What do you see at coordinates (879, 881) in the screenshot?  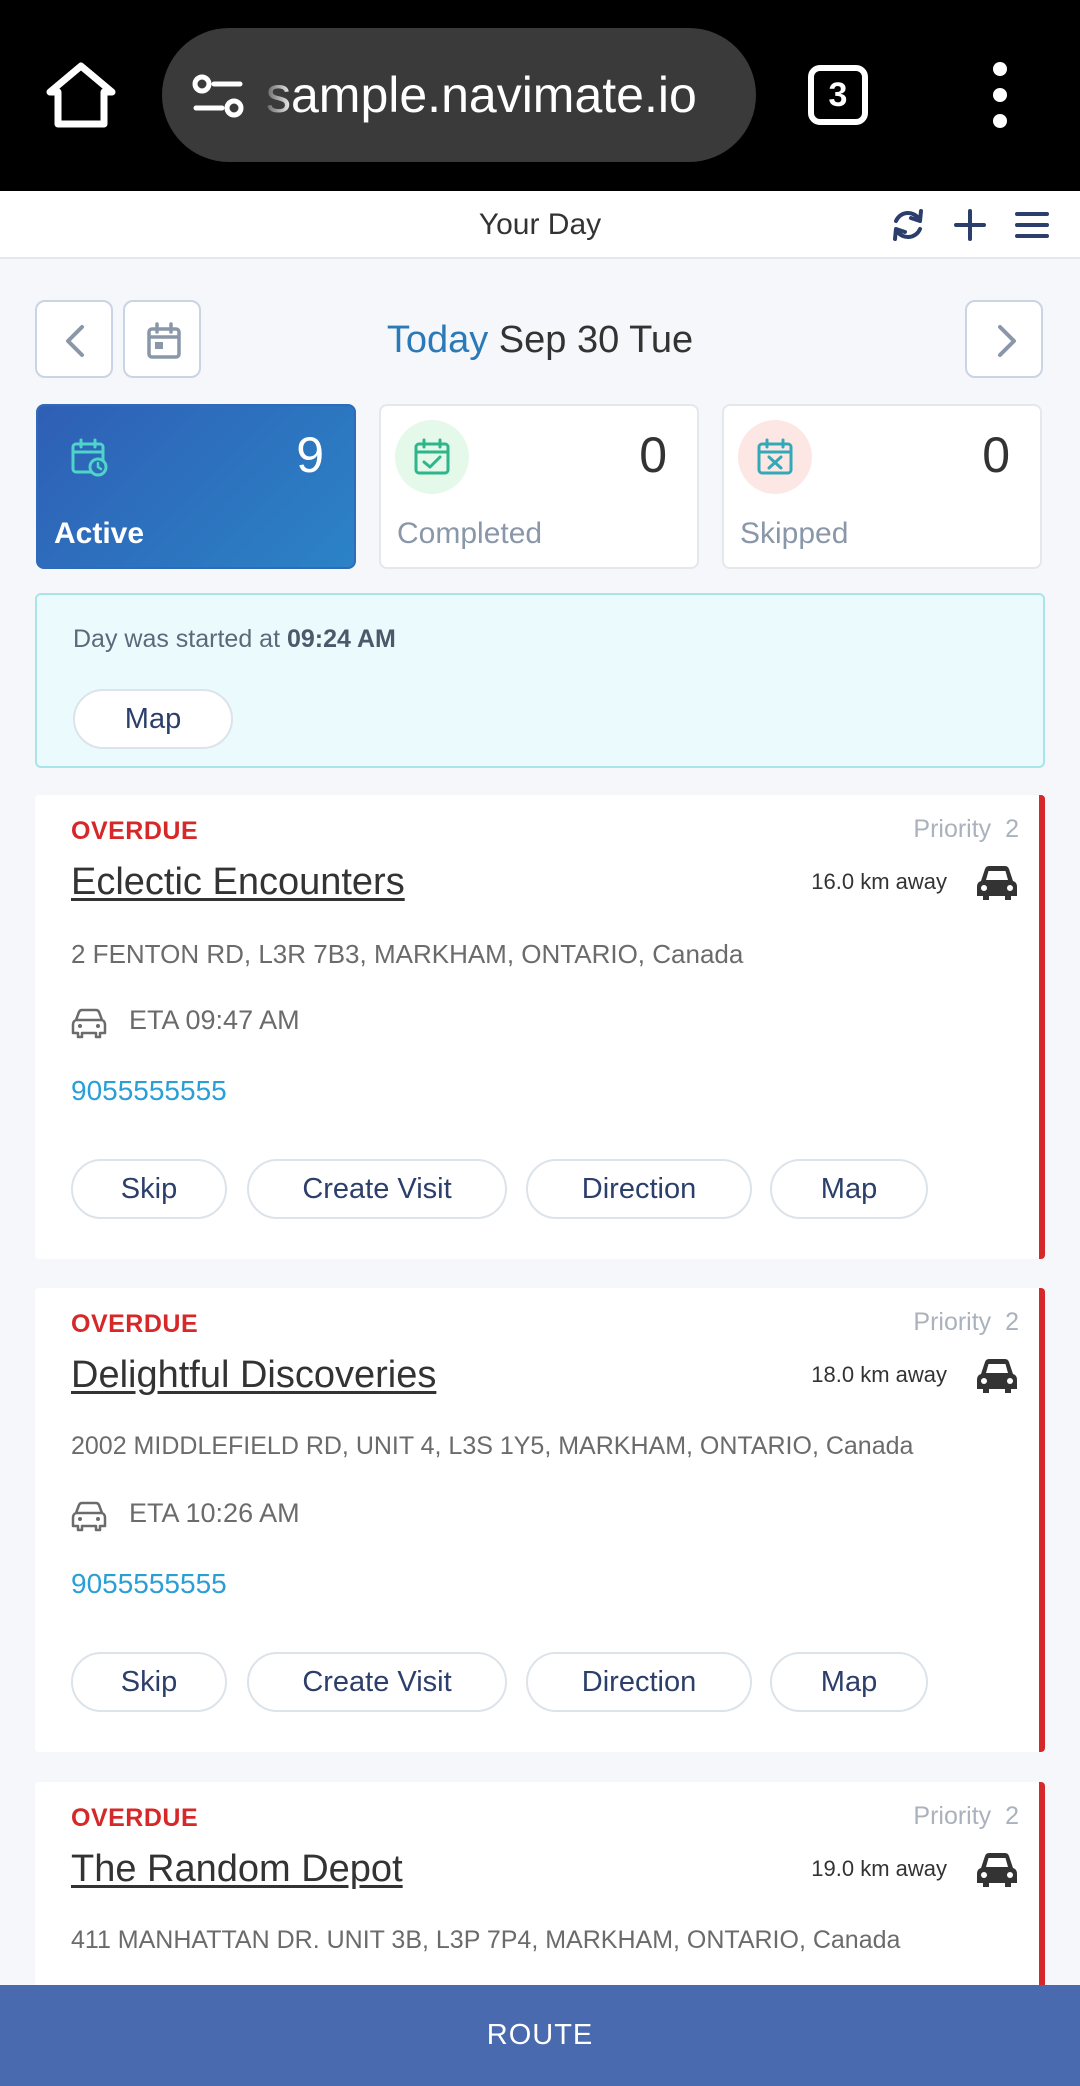 I see `distance-text: 16.0 km away` at bounding box center [879, 881].